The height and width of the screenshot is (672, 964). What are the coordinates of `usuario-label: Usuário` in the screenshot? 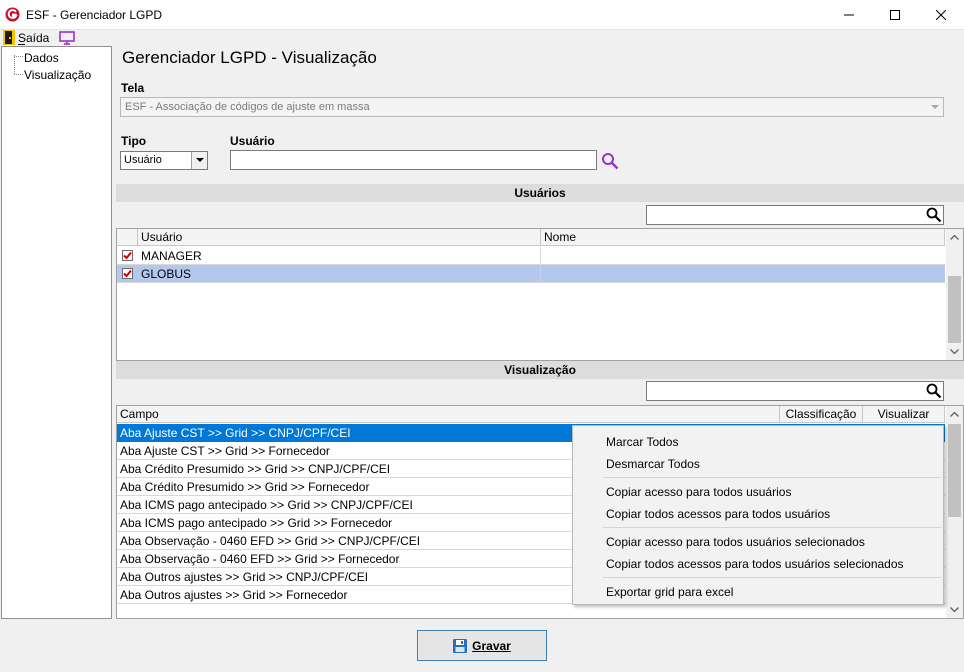 It's located at (252, 141).